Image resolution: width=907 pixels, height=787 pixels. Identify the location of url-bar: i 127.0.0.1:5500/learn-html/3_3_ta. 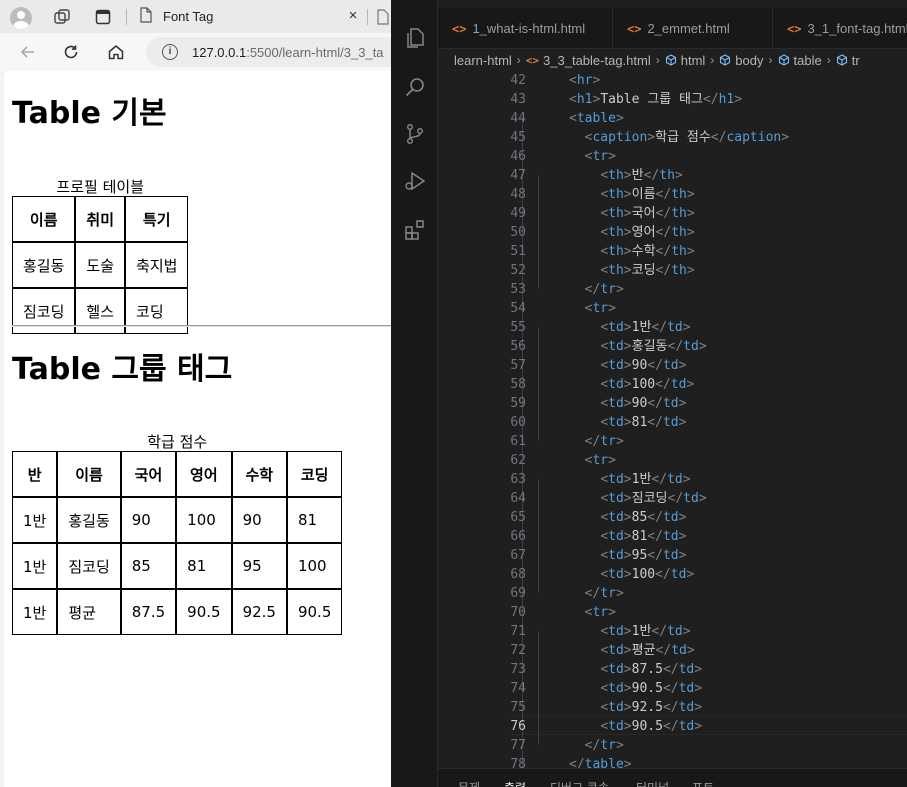
(268, 52).